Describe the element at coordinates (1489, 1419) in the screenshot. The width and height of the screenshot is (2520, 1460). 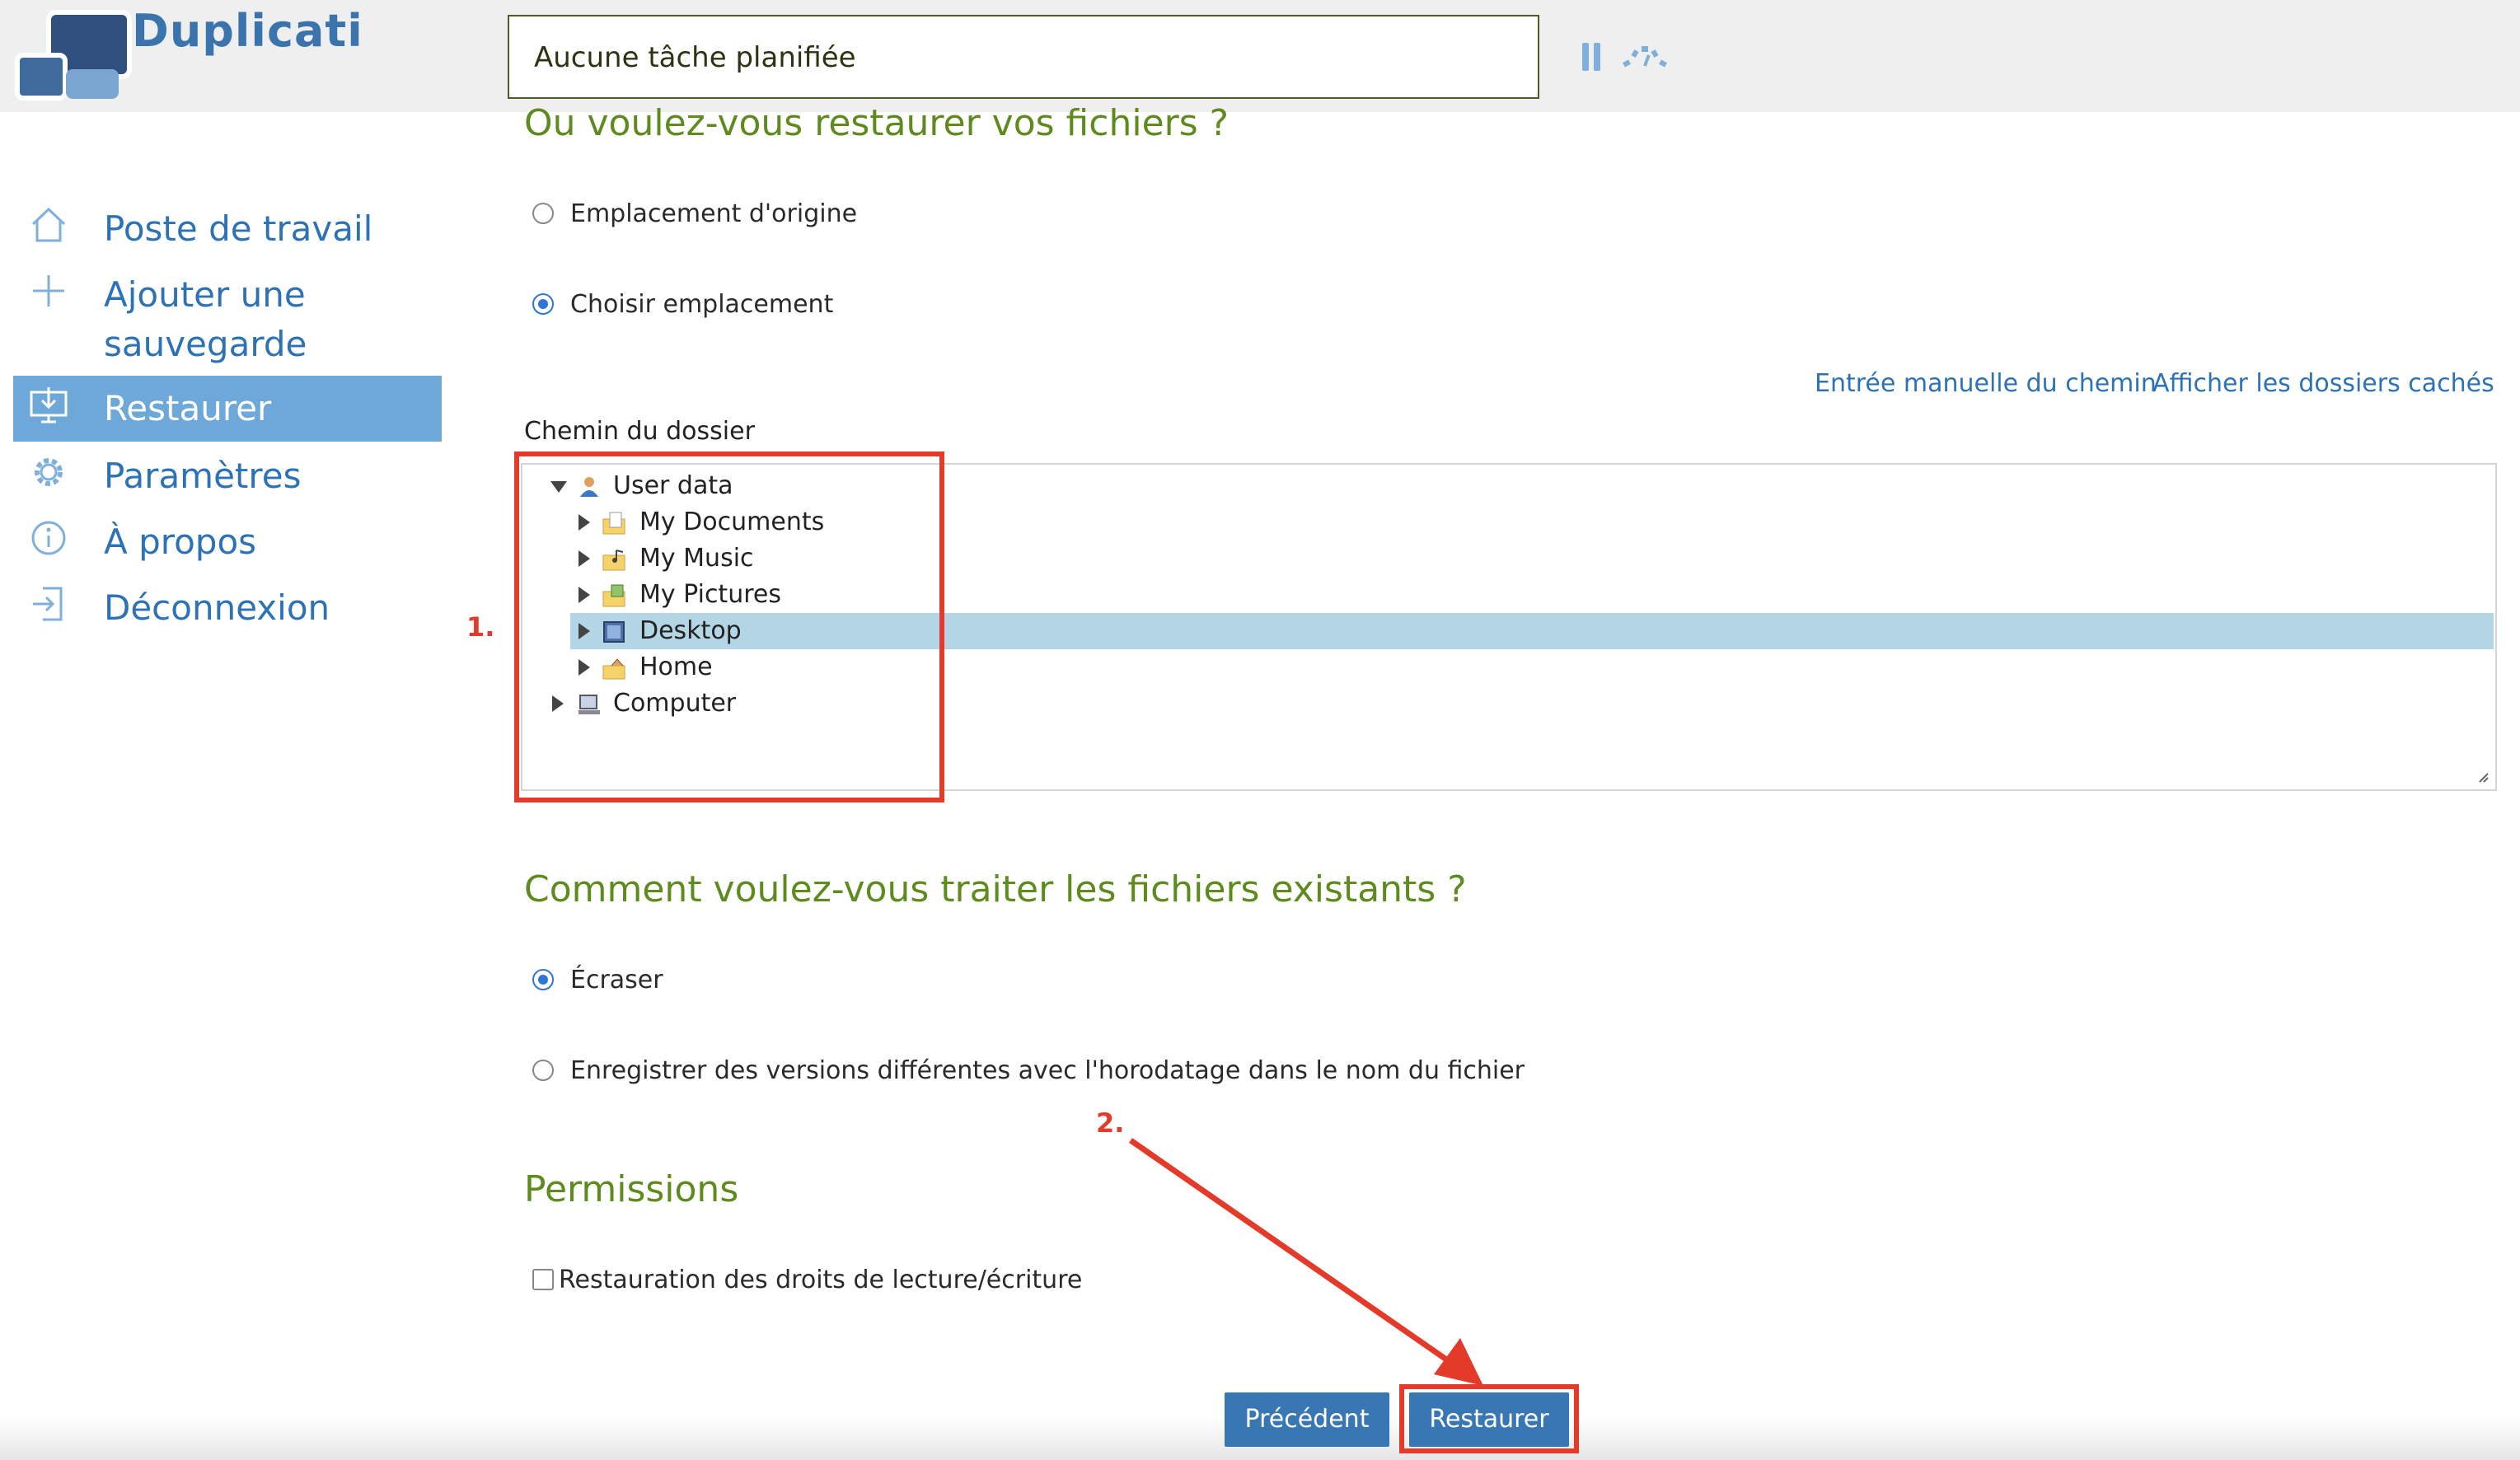
I see `restore-button: Restaurer` at that location.